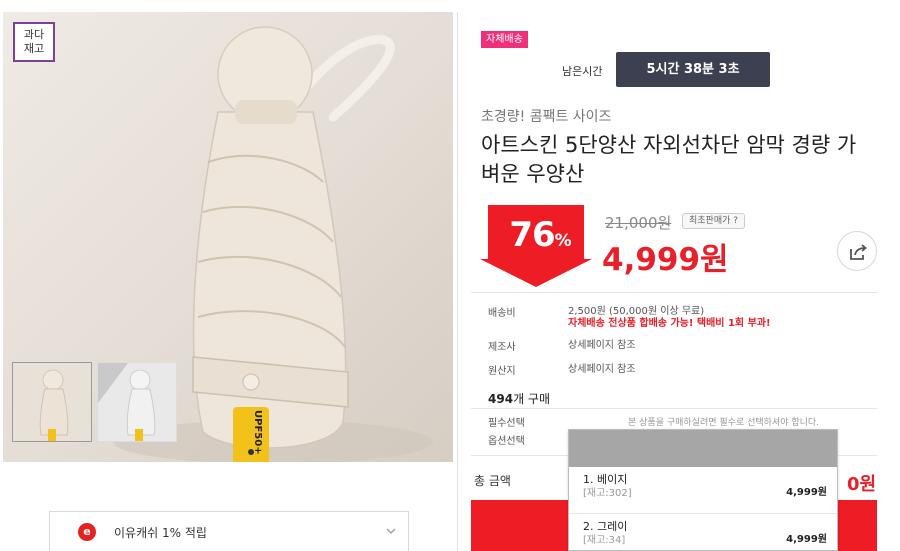 The height and width of the screenshot is (551, 900). I want to click on origin-label: 원산지, so click(502, 371).